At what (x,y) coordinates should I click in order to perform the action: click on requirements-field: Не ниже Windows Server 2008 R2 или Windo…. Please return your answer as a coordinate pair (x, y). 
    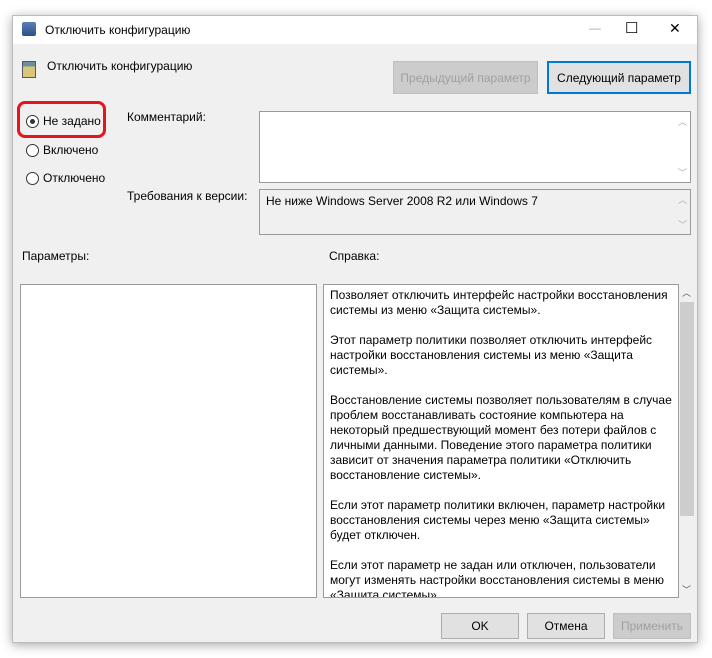
    Looking at the image, I should click on (475, 212).